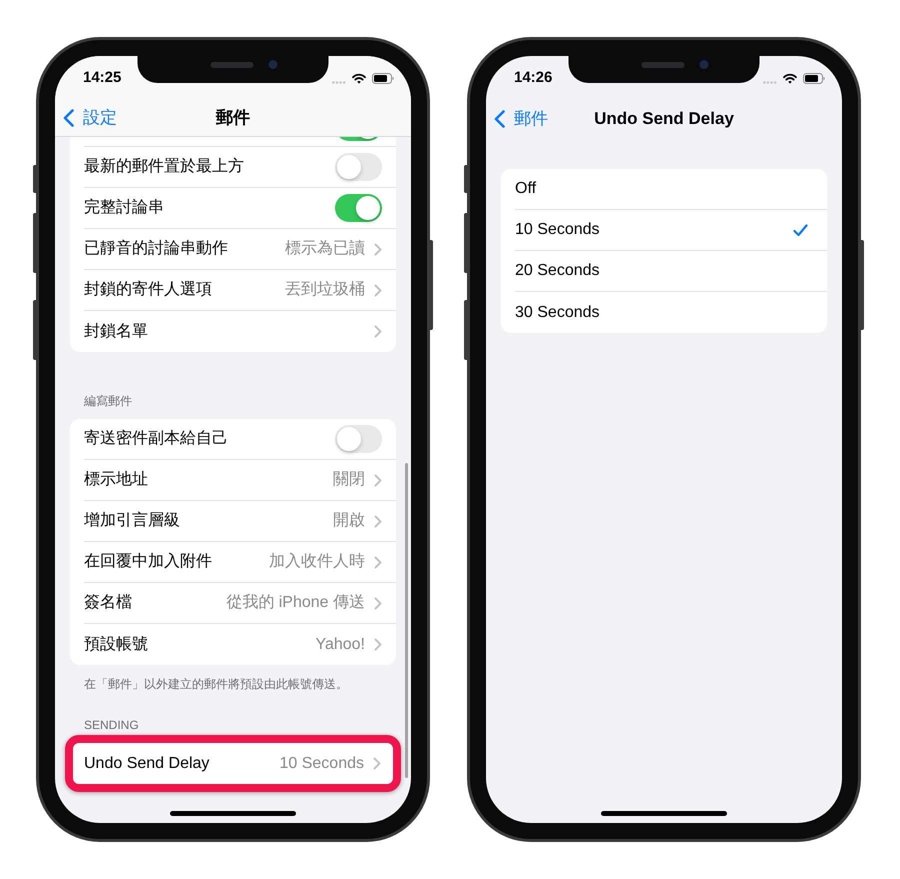 This screenshot has height=879, width=900. I want to click on back-button: 設定, so click(90, 118).